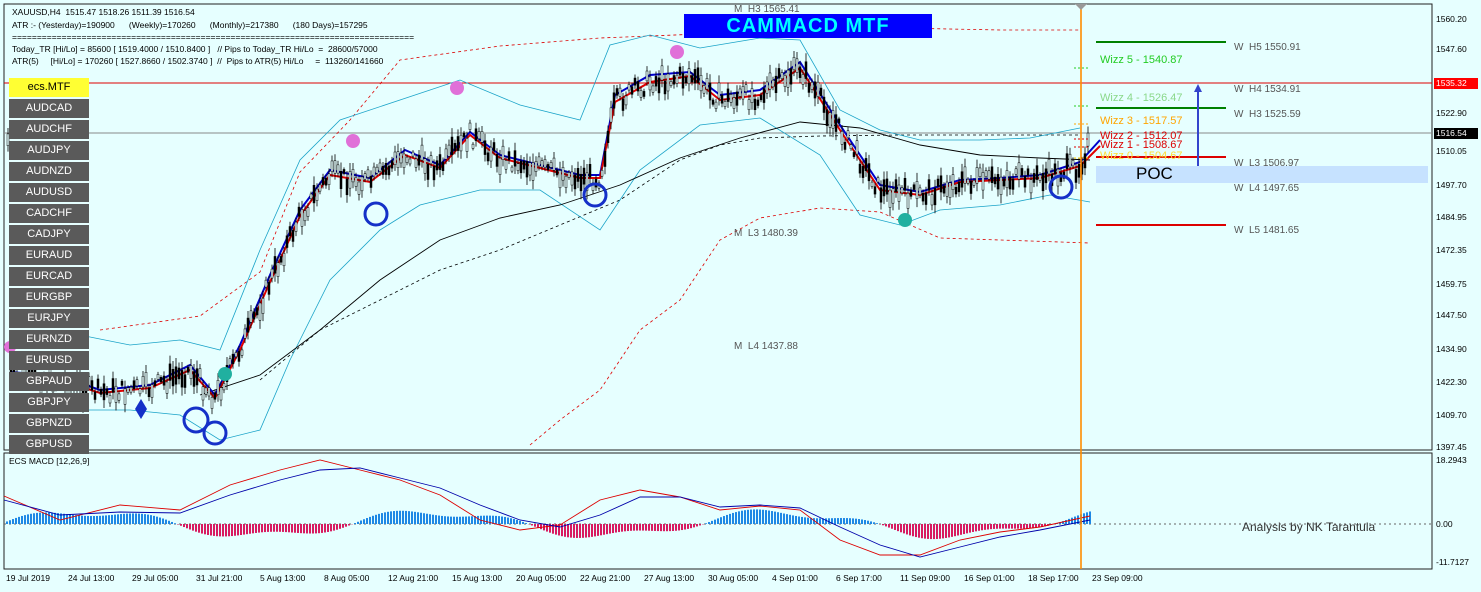 This screenshot has width=1481, height=592. What do you see at coordinates (49, 360) in the screenshot?
I see `symbol-button-eurusd: EURUSD` at bounding box center [49, 360].